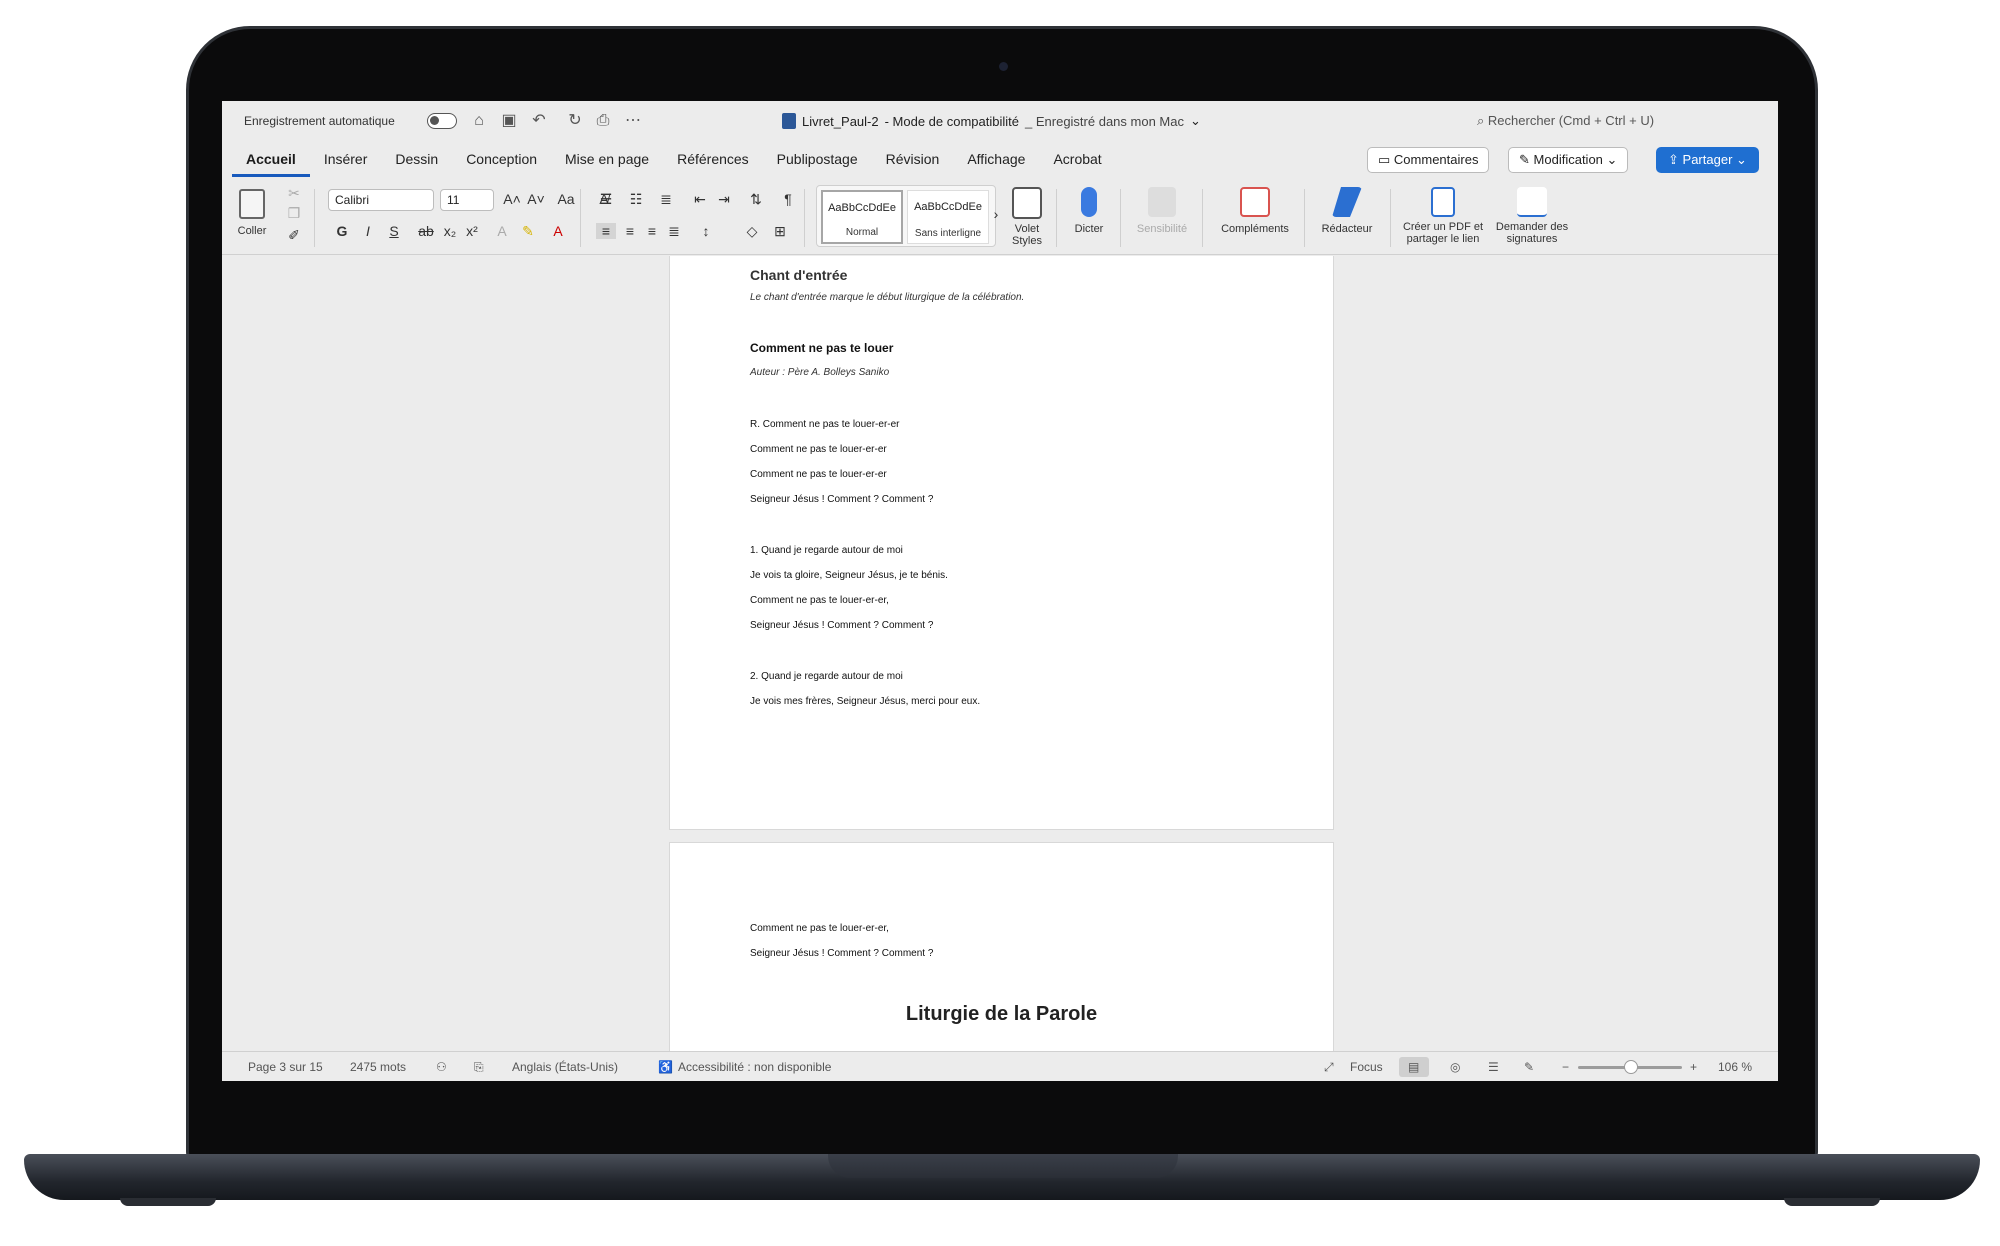  Describe the element at coordinates (817, 163) in the screenshot. I see `tab-publipostage: Publipostage` at that location.